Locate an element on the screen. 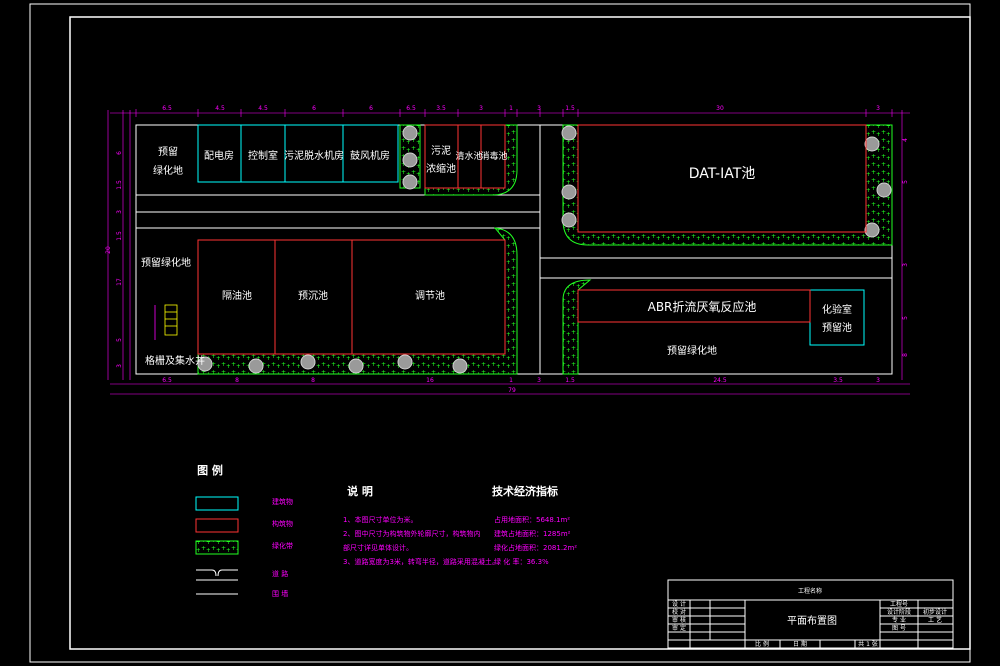 The width and height of the screenshot is (1000, 666). label-clear-water: 清水池 is located at coordinates (468, 156).